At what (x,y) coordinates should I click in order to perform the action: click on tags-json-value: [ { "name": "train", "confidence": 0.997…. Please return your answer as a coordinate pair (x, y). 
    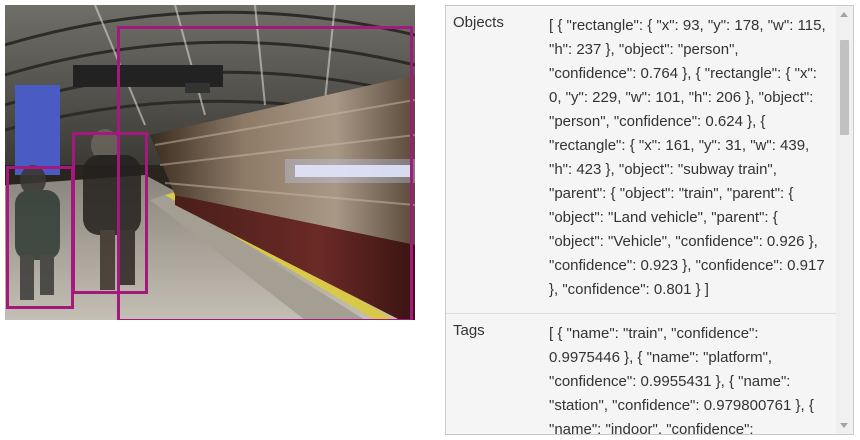
    Looking at the image, I should click on (681, 380).